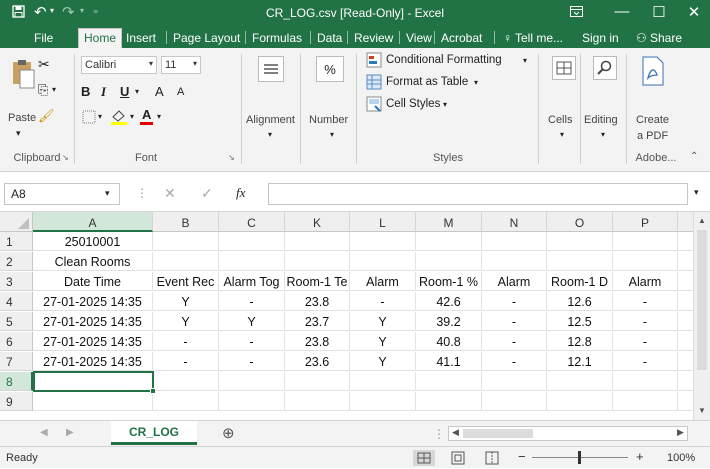 The width and height of the screenshot is (710, 469). Describe the element at coordinates (328, 120) in the screenshot. I see `number-button-label: Number` at that location.